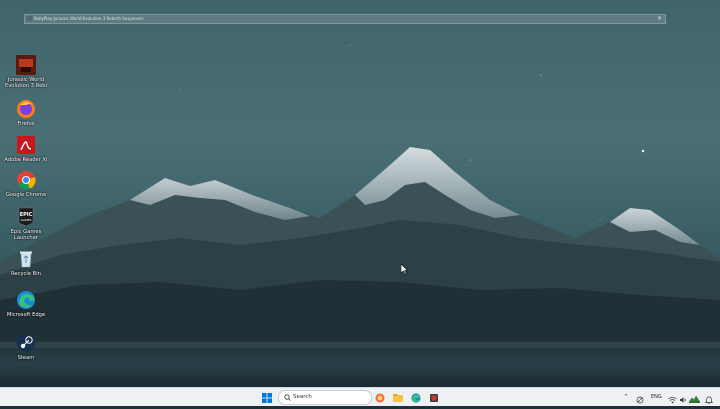  I want to click on desktop-icon-recycle-bin: Recycle Bin, so click(26, 263).